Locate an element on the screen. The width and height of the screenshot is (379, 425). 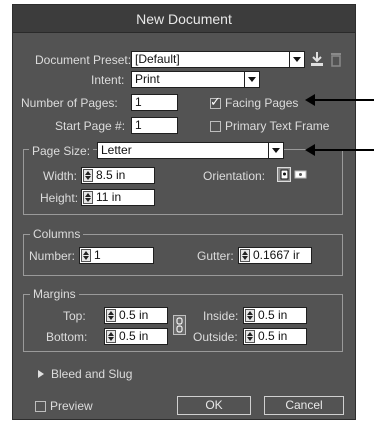
margin-outside-field: 0.5 in is located at coordinates (275, 336).